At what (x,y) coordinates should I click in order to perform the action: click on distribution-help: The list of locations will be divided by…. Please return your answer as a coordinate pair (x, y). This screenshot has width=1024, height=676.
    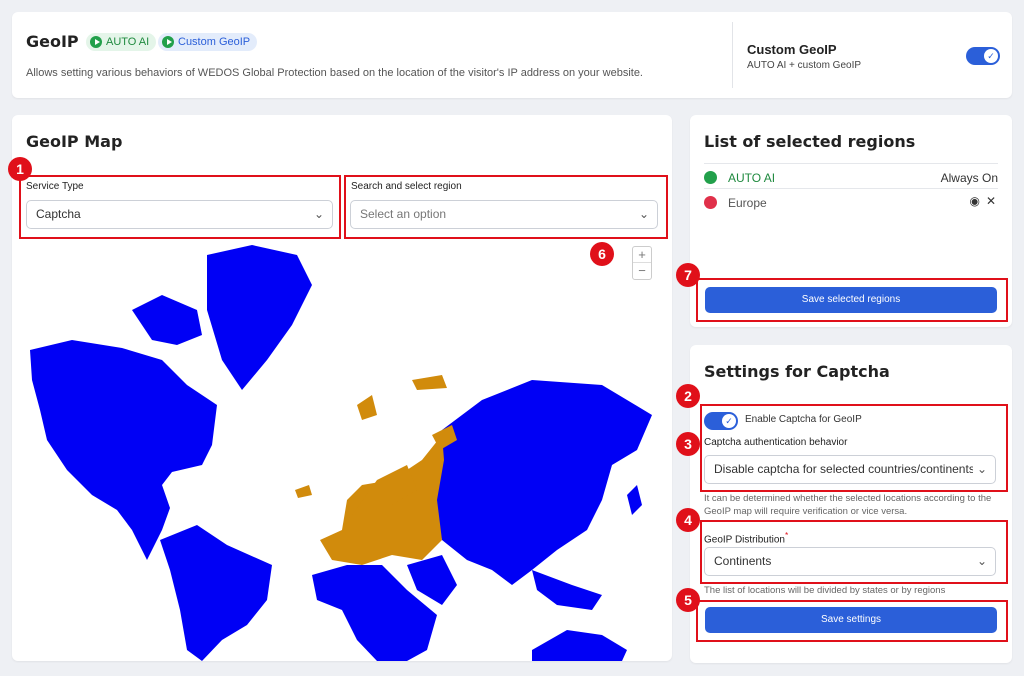
    Looking at the image, I should click on (825, 590).